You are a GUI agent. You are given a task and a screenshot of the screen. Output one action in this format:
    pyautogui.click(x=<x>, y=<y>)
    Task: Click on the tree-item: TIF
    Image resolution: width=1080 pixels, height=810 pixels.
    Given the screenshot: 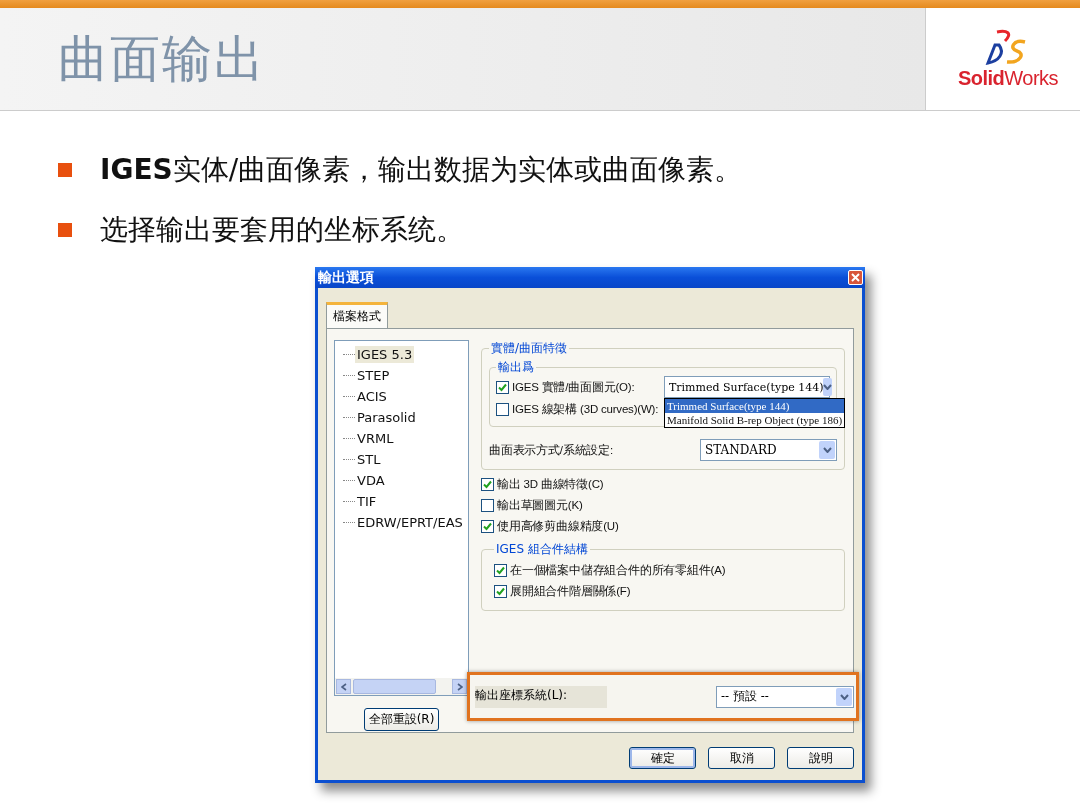 What is the action you would take?
    pyautogui.click(x=367, y=501)
    